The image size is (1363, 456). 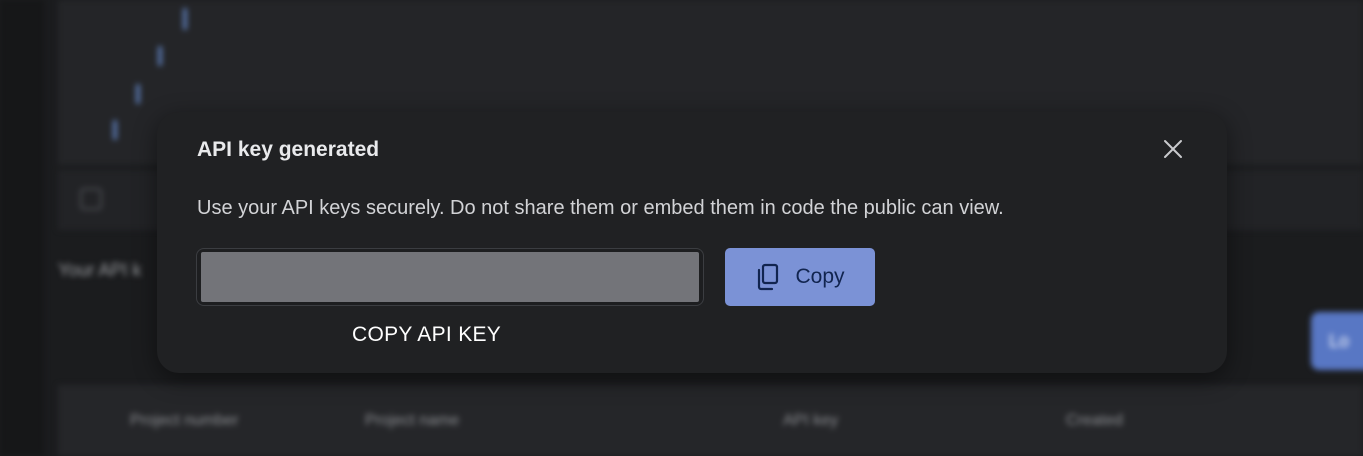 I want to click on column-header-created: Created, so click(x=1094, y=420).